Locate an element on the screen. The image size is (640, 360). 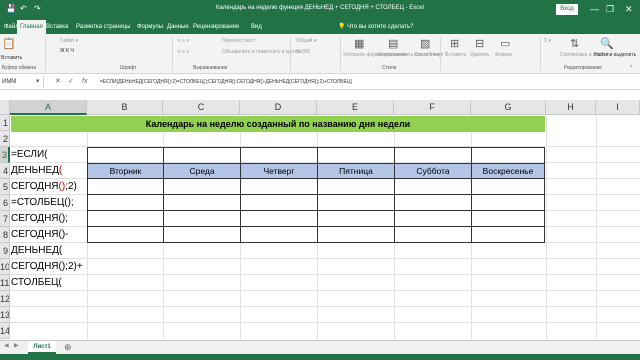
tab-data: Данные is located at coordinates (178, 27).